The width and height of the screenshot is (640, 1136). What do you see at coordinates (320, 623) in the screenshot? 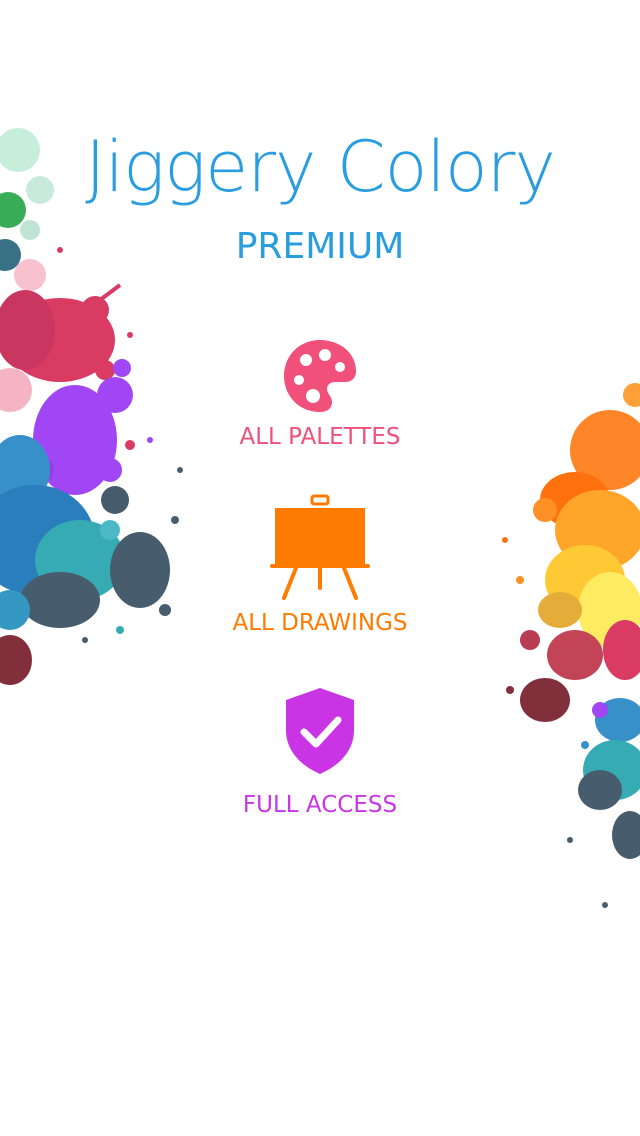
I see `feature-label-drawings: ALL DRAWINGS` at bounding box center [320, 623].